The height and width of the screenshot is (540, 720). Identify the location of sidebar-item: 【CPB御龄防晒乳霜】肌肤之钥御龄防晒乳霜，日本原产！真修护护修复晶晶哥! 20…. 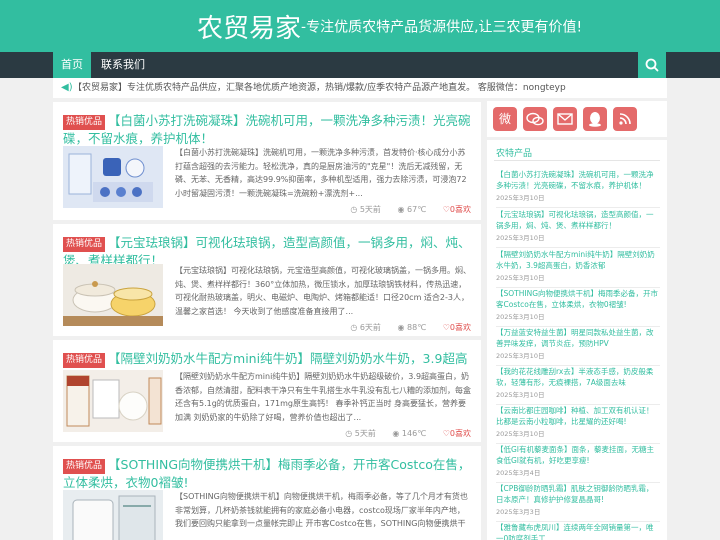
(578, 503).